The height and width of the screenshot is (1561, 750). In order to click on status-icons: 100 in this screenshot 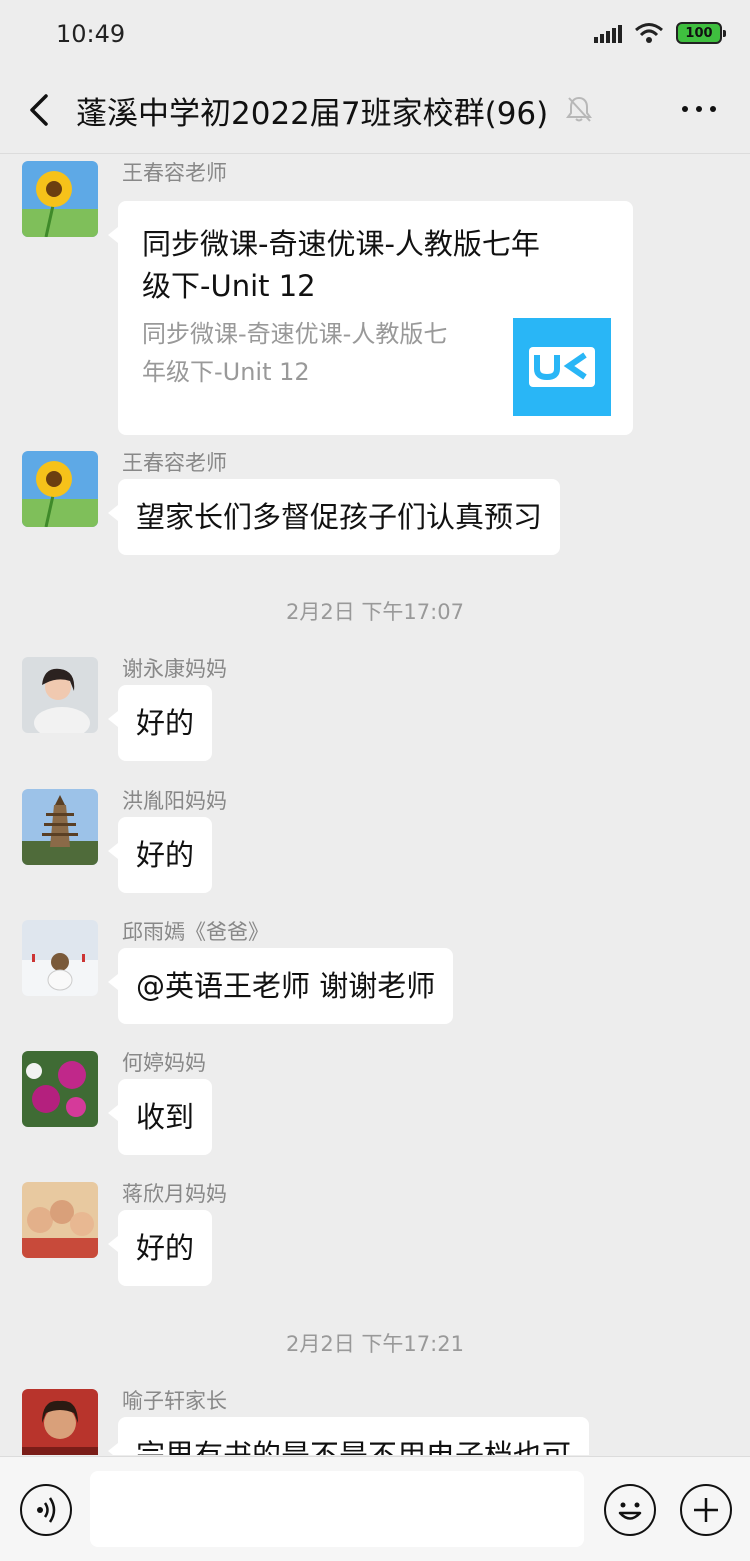, I will do `click(660, 33)`.